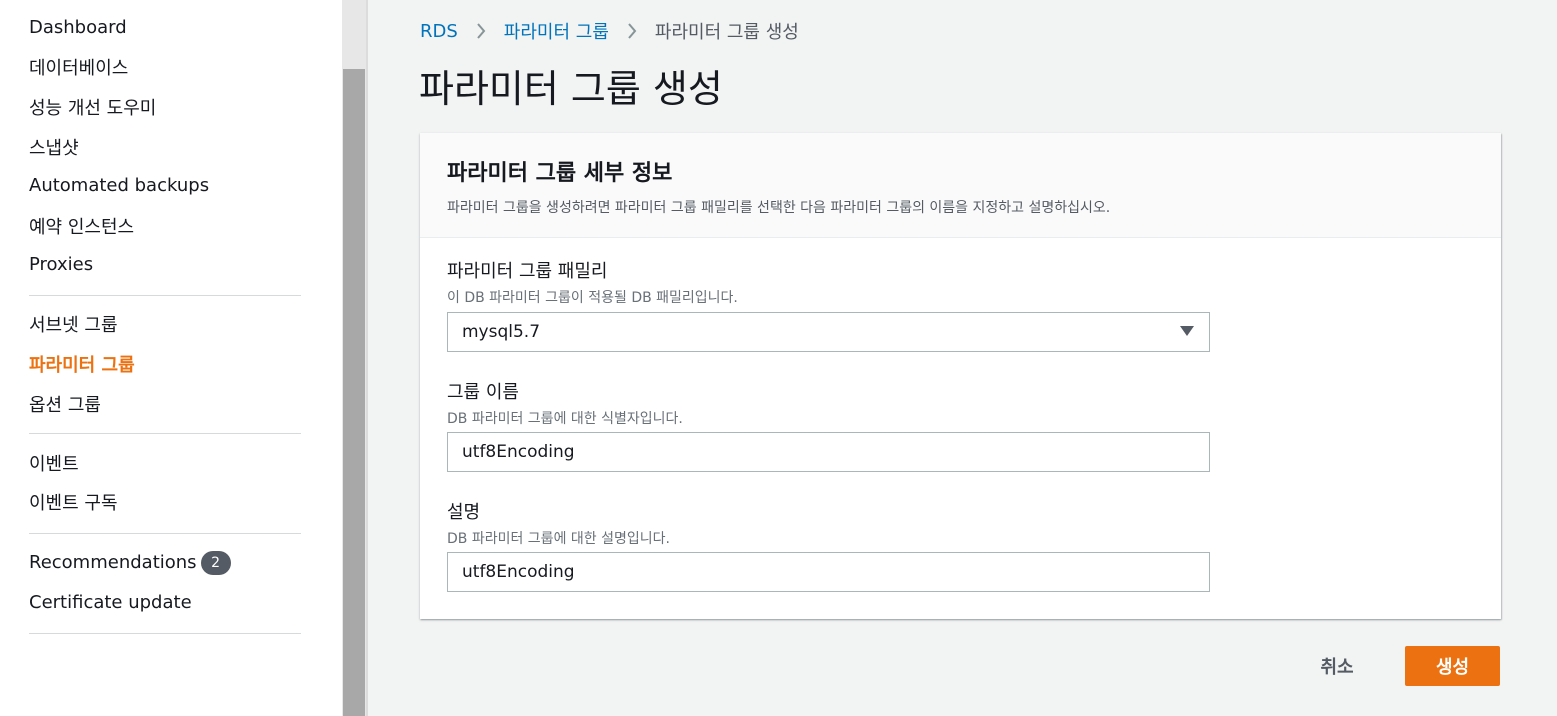 Image resolution: width=1557 pixels, height=716 pixels. Describe the element at coordinates (501, 332) in the screenshot. I see `family-selected-value: mysql5.7` at that location.